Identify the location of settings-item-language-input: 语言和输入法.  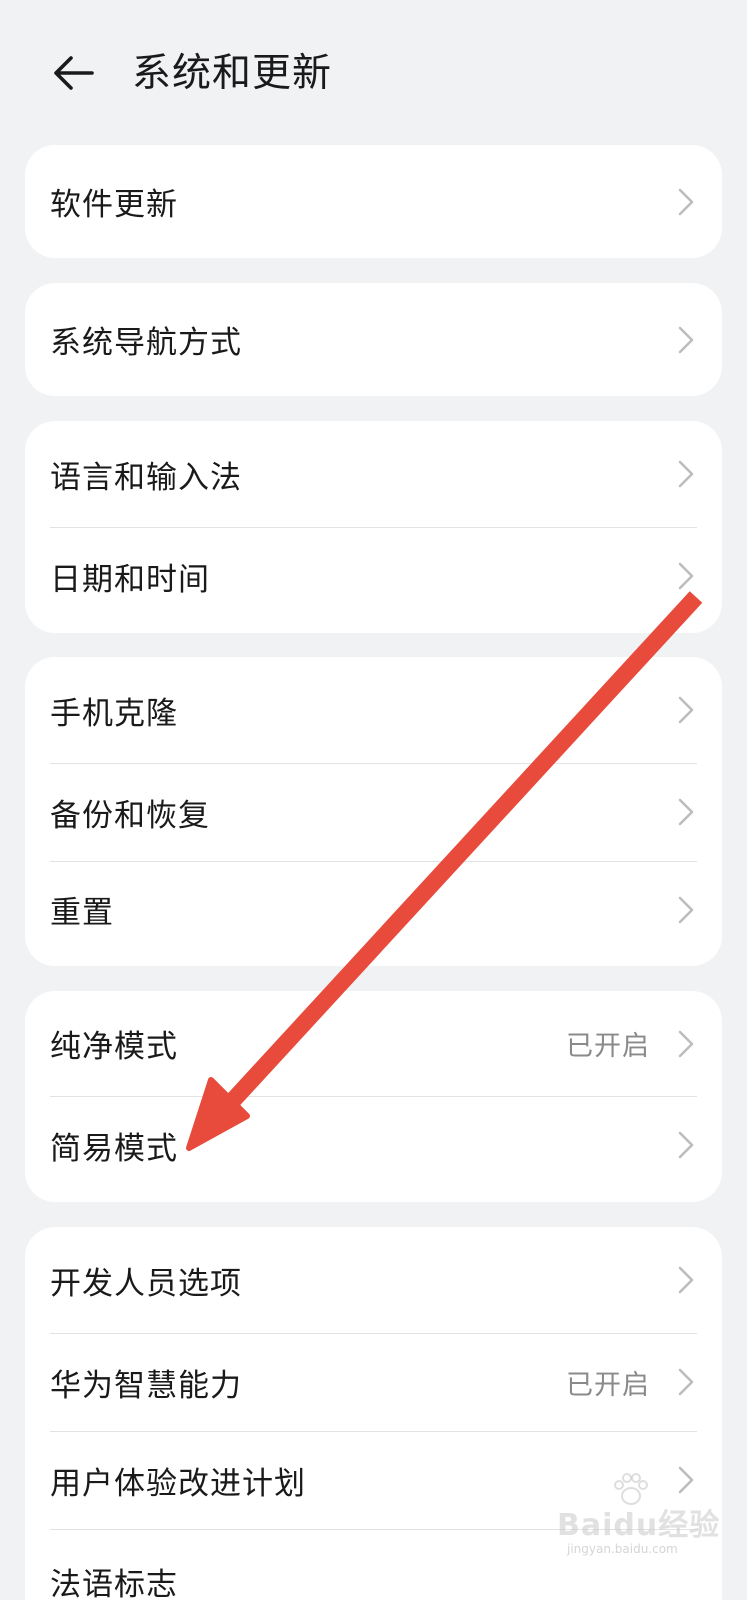
(373, 474).